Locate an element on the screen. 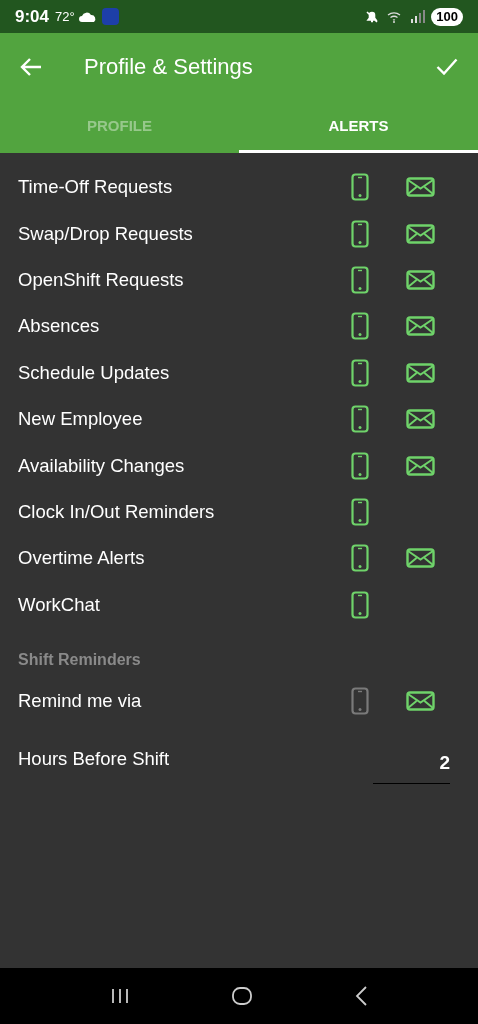 The height and width of the screenshot is (1024, 478). mute-icon is located at coordinates (372, 16).